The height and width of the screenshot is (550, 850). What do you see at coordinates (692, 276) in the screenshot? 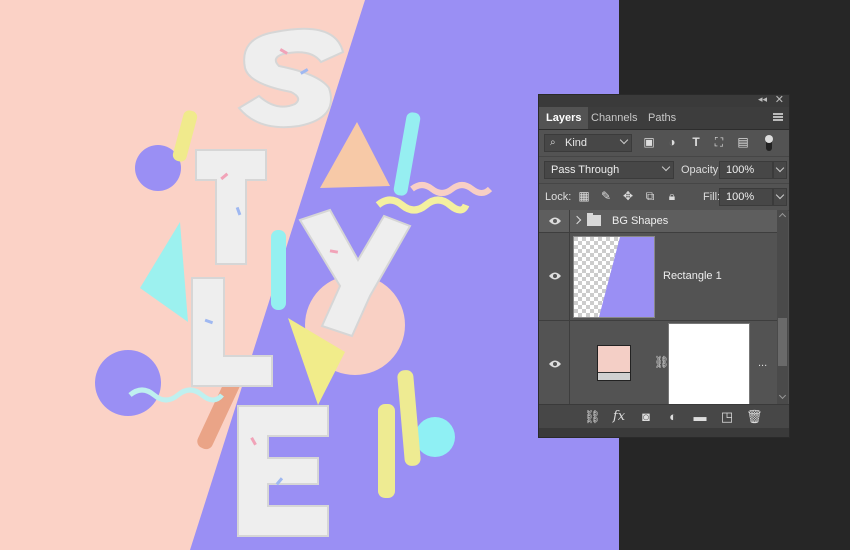
I see `layer-name: Rectangle 1` at bounding box center [692, 276].